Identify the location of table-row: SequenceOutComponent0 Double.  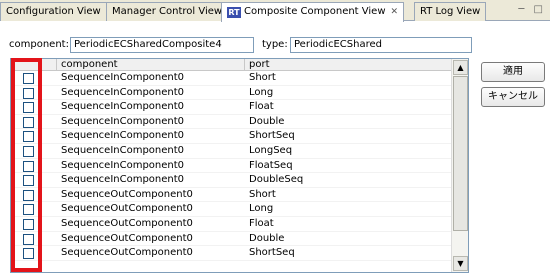
(231, 239).